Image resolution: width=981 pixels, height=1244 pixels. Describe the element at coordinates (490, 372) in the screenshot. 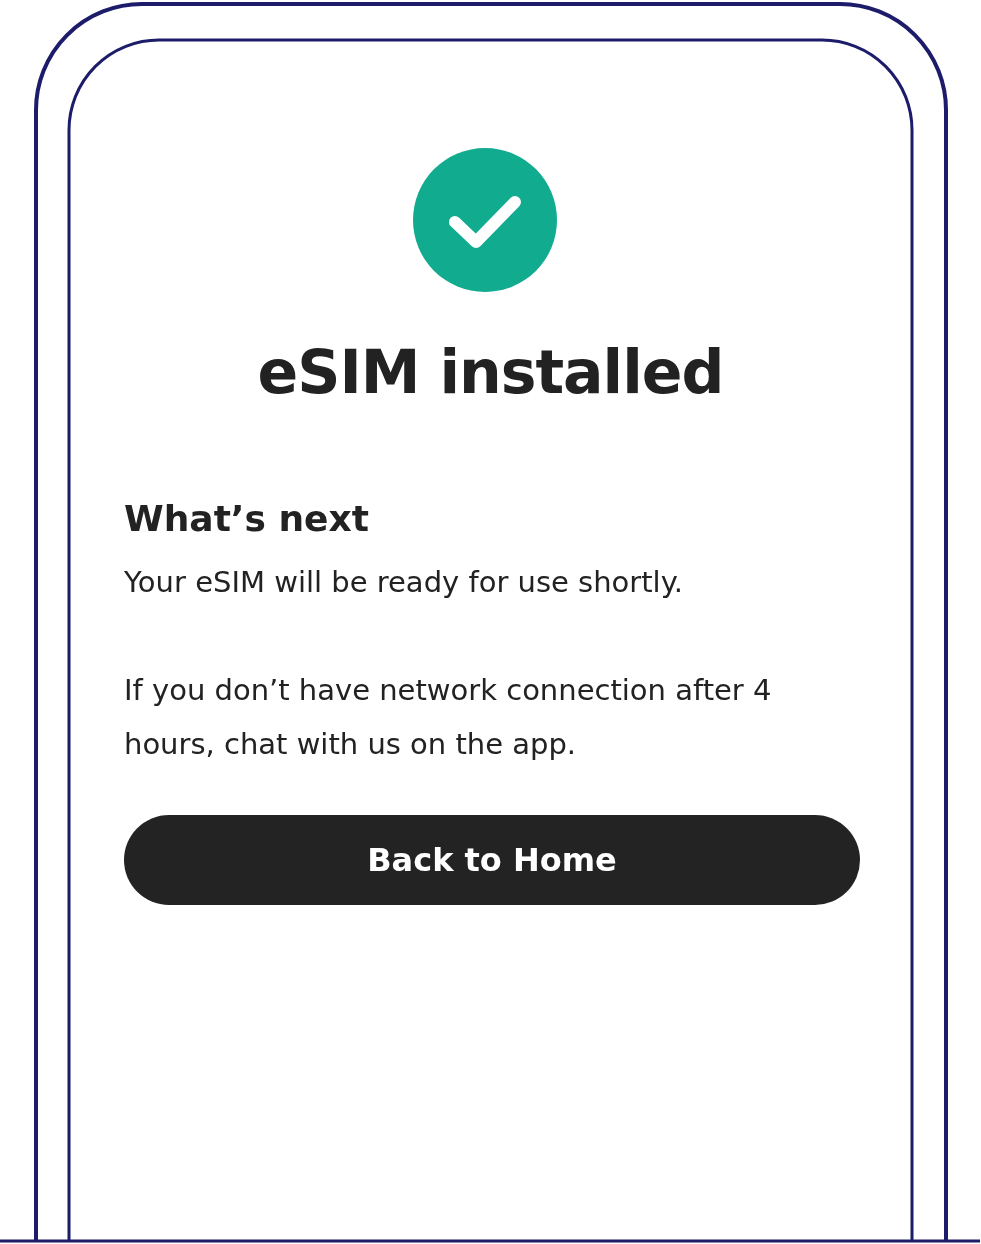

I see `screen-title: eSIM installed` at that location.